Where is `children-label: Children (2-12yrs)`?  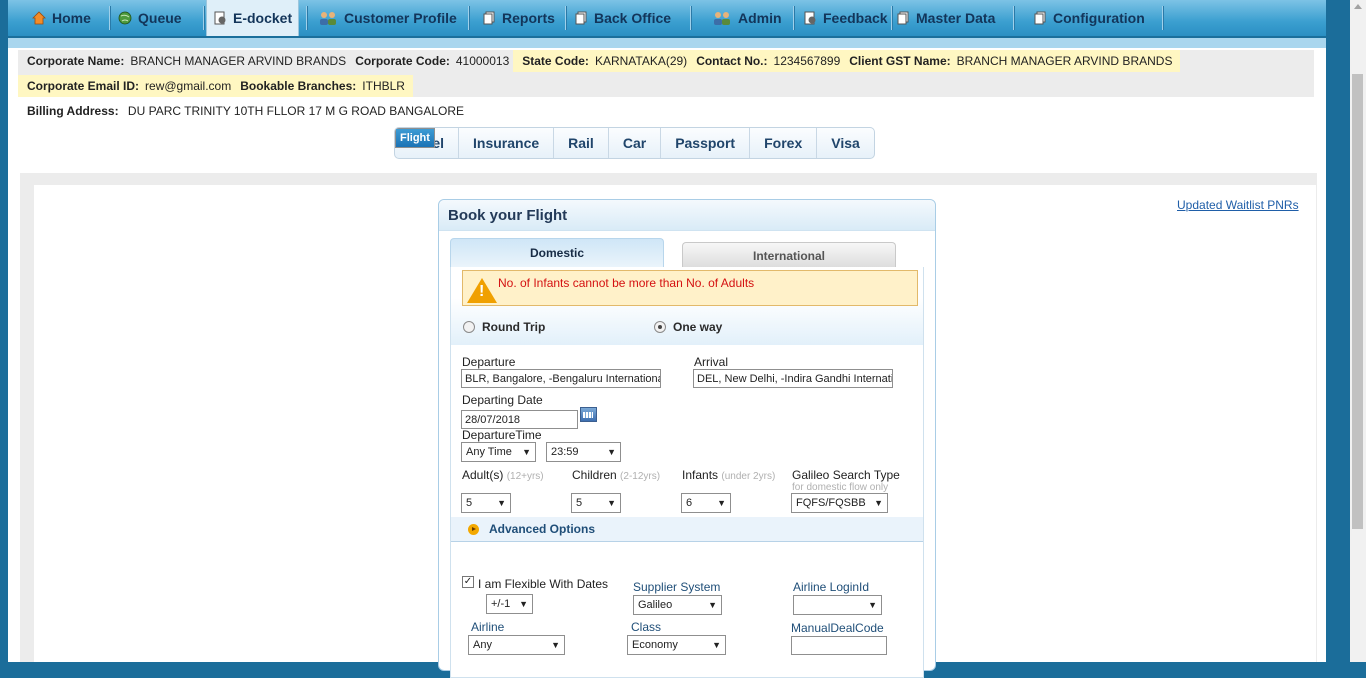
children-label: Children (2-12yrs) is located at coordinates (616, 475).